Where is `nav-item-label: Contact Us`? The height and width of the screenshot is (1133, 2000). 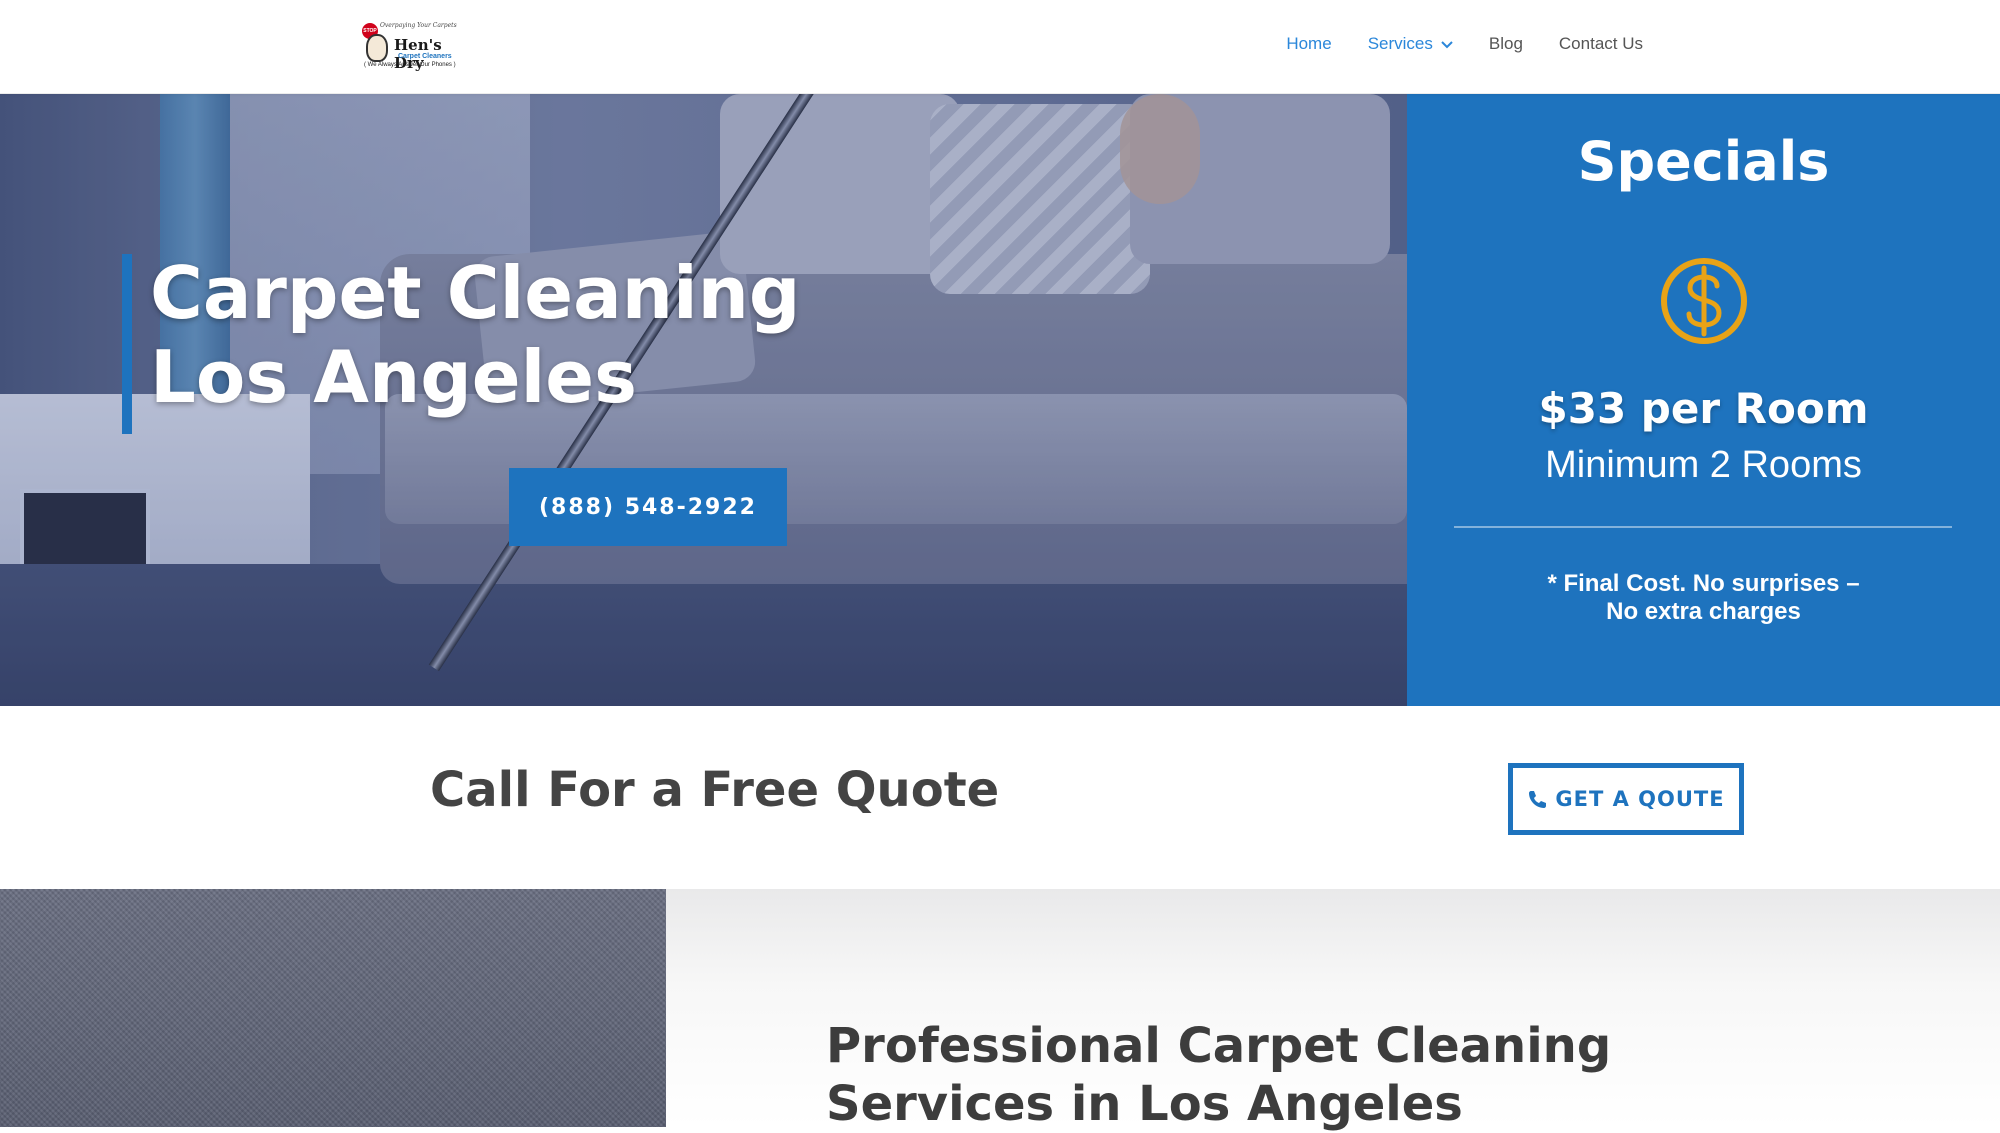
nav-item-label: Contact Us is located at coordinates (1600, 43).